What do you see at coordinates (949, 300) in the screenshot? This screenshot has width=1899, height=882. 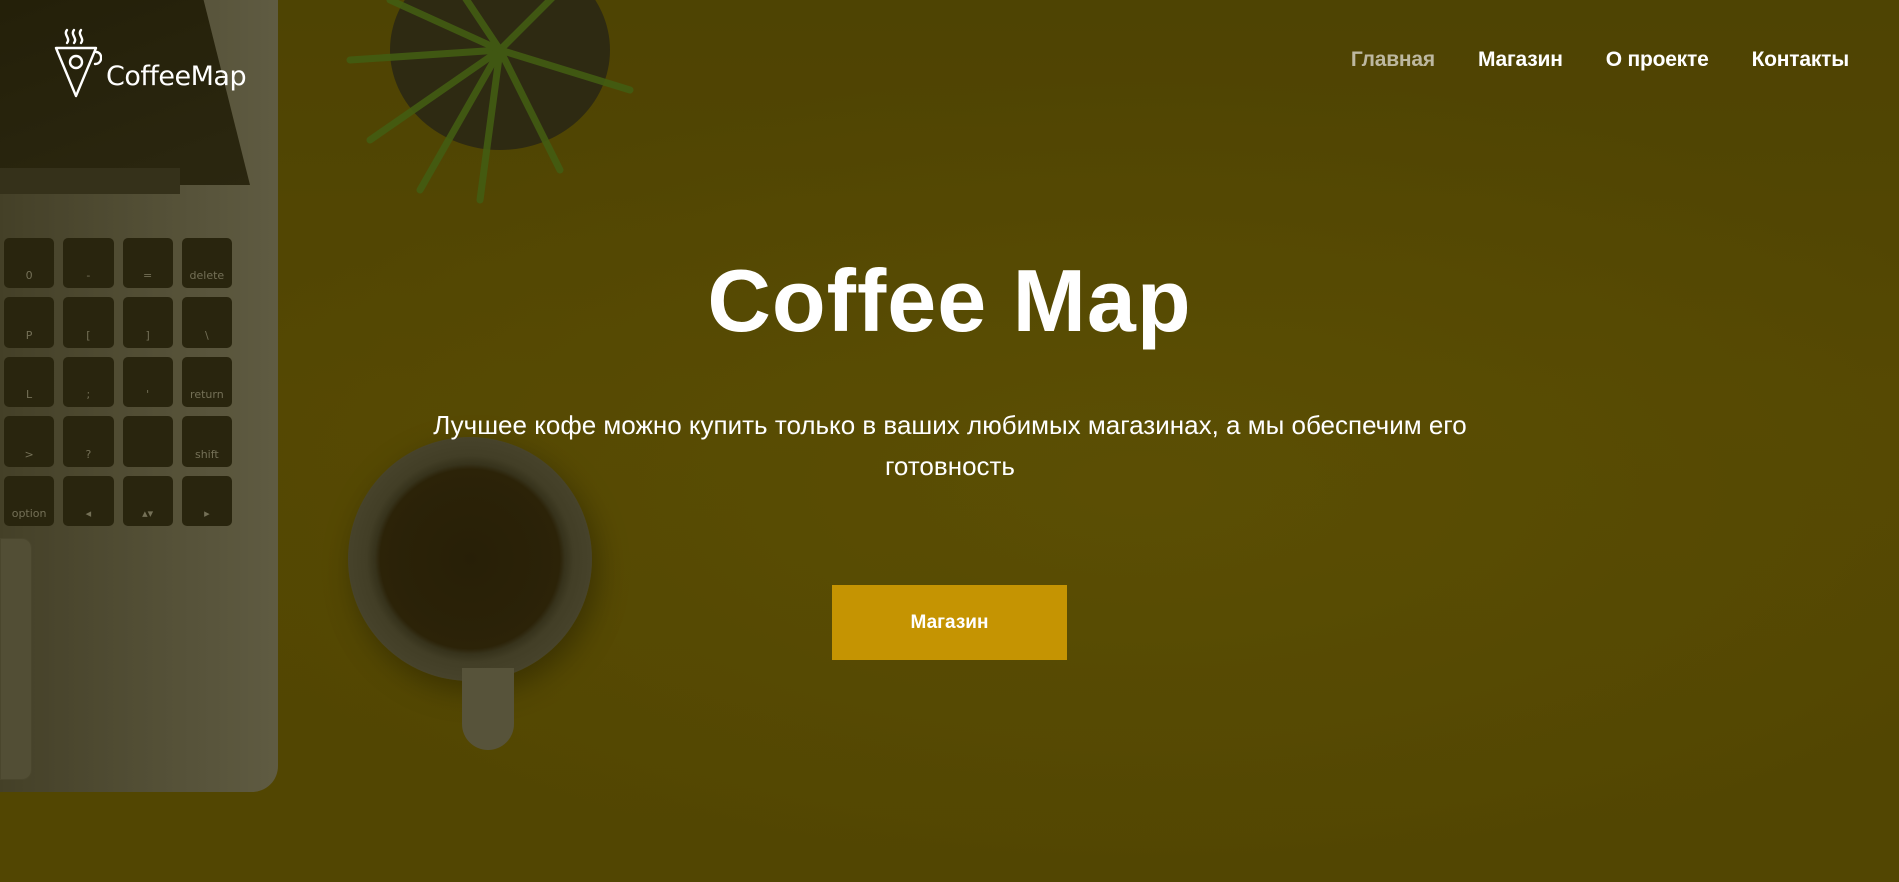 I see `hero-title: Coffee Map` at bounding box center [949, 300].